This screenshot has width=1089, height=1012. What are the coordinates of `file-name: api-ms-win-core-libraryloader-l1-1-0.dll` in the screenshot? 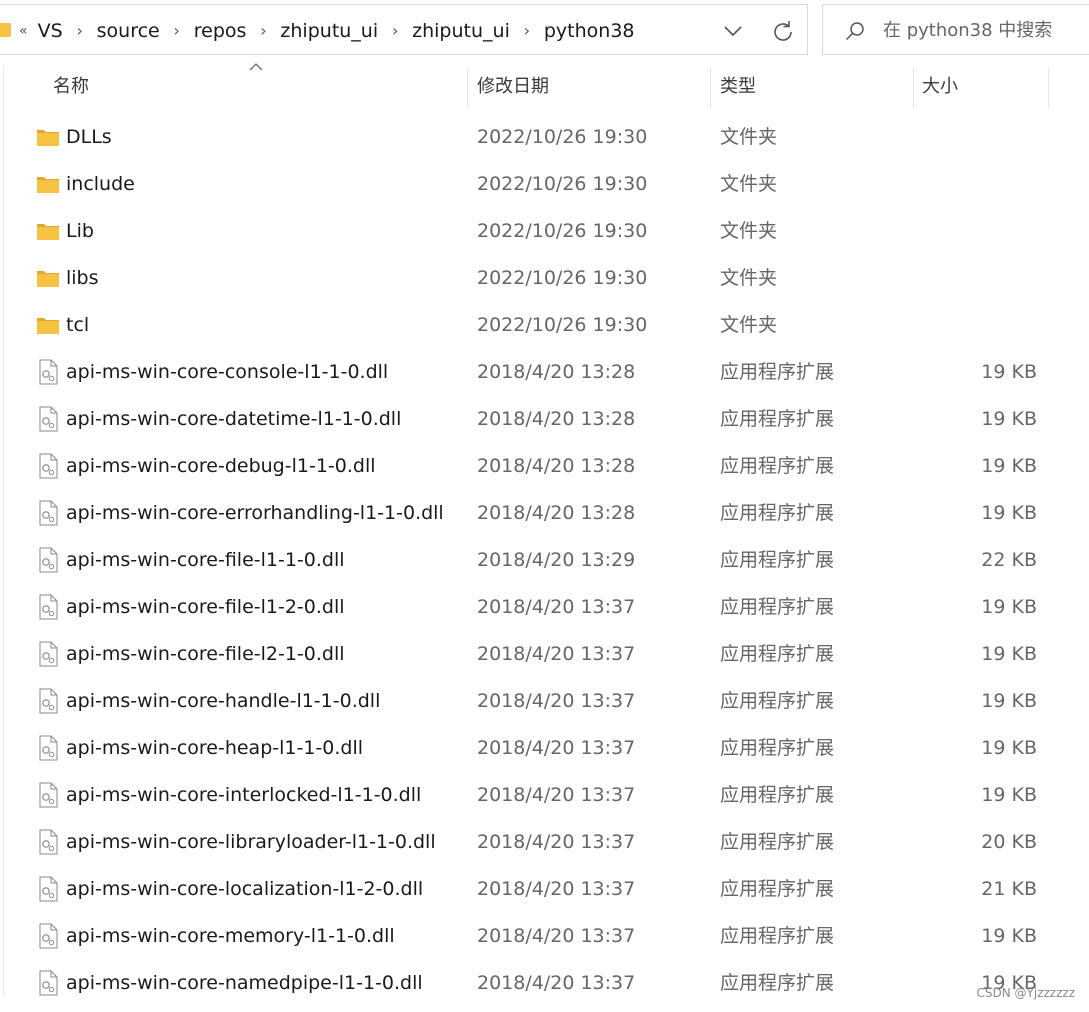 It's located at (251, 842).